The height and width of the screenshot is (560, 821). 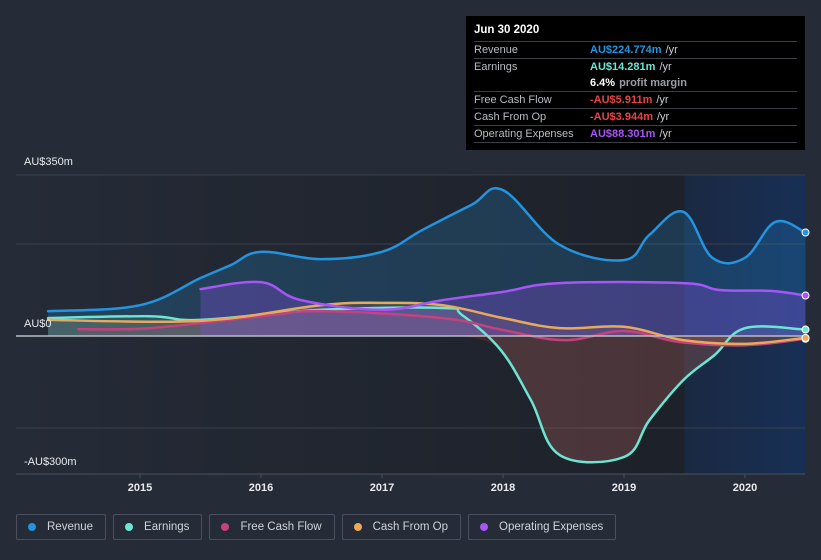 I want to click on legend-item-cash-from-op: Cash From Op, so click(x=401, y=527).